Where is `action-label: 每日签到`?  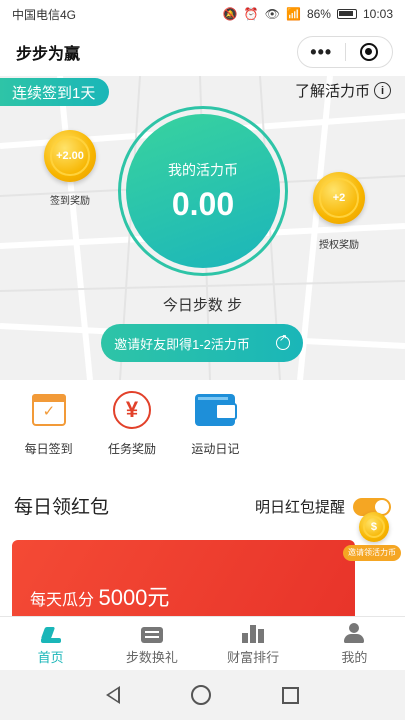 action-label: 每日签到 is located at coordinates (48, 449).